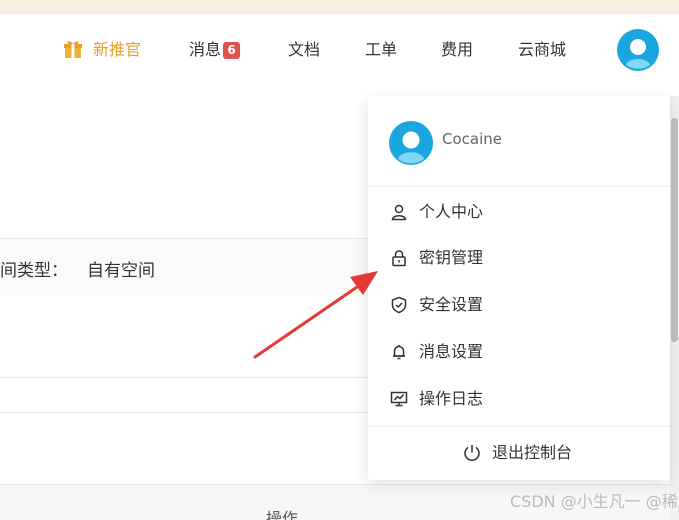 Image resolution: width=679 pixels, height=520 pixels. I want to click on watermark-text: CSDN @小生凡一 @稀土掘金技术社区, so click(594, 501).